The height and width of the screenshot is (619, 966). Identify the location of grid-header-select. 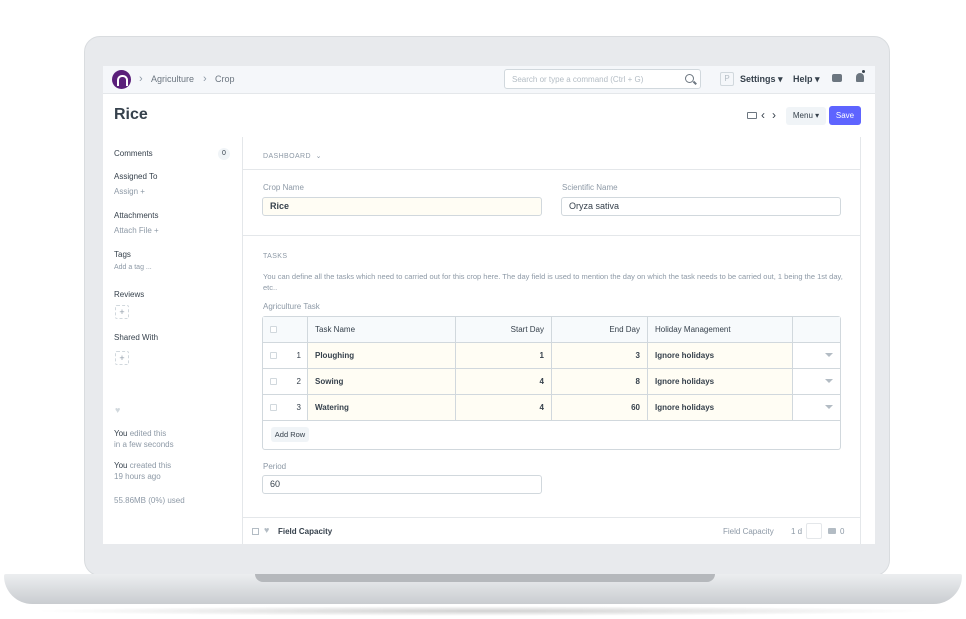
(285, 329).